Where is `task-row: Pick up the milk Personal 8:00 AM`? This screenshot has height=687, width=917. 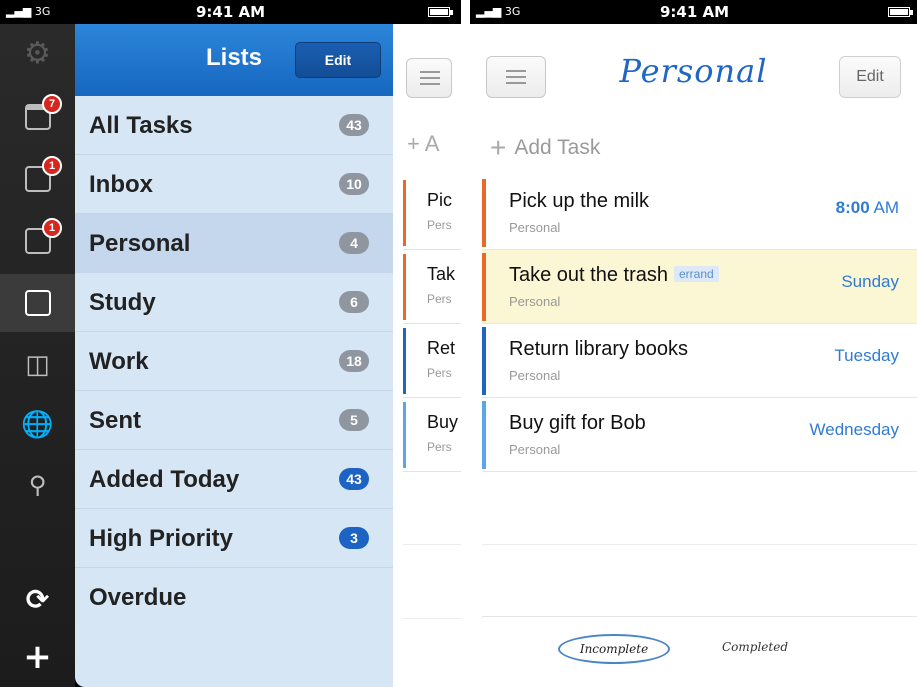 task-row: Pick up the milk Personal 8:00 AM is located at coordinates (699, 213).